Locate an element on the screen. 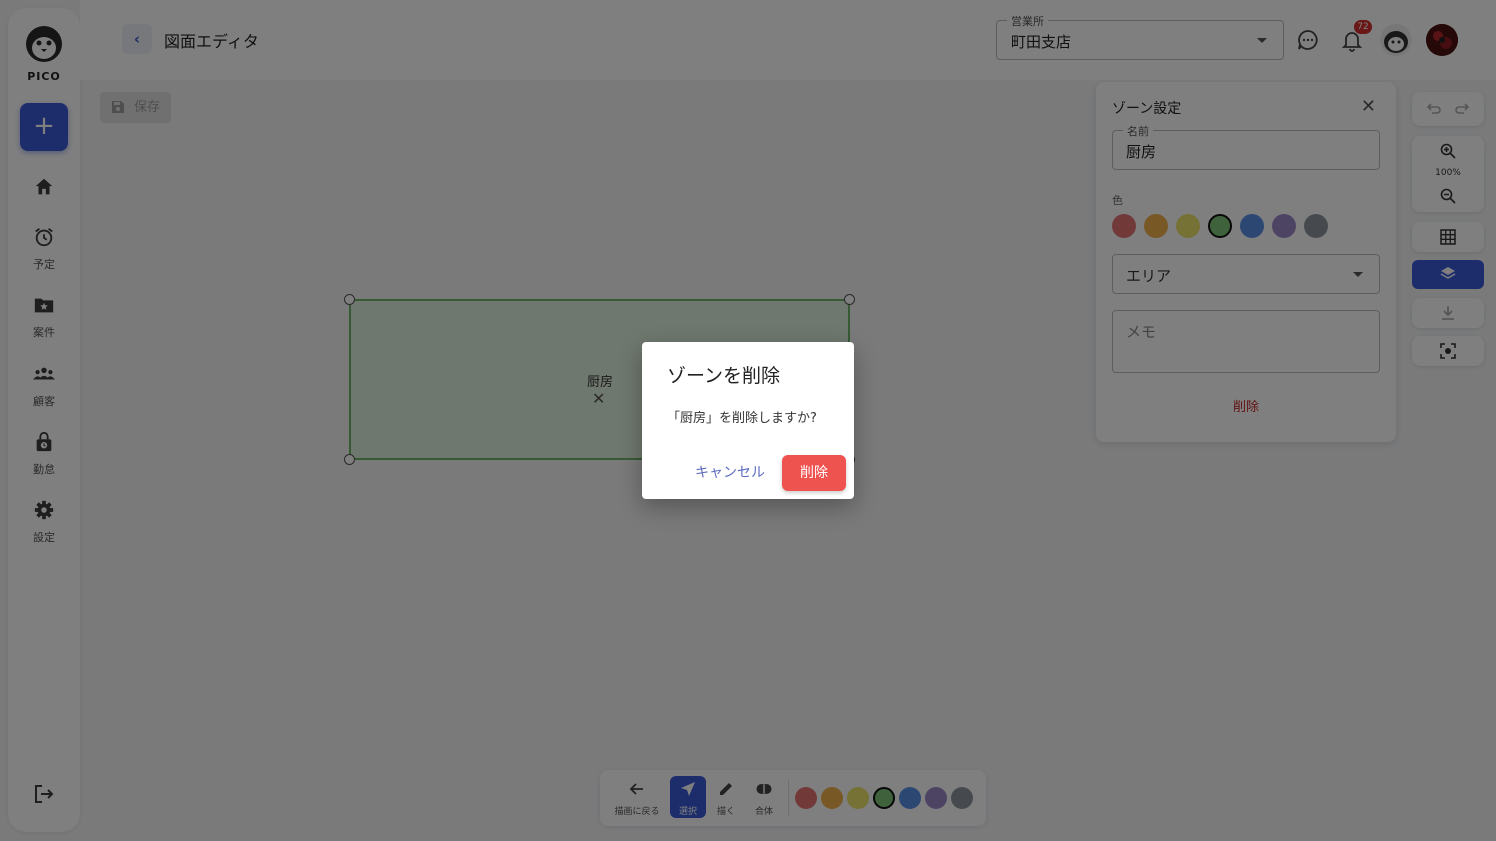 Image resolution: width=1496 pixels, height=841 pixels. dialog-message: 「厨房」を削除しますか? is located at coordinates (742, 418).